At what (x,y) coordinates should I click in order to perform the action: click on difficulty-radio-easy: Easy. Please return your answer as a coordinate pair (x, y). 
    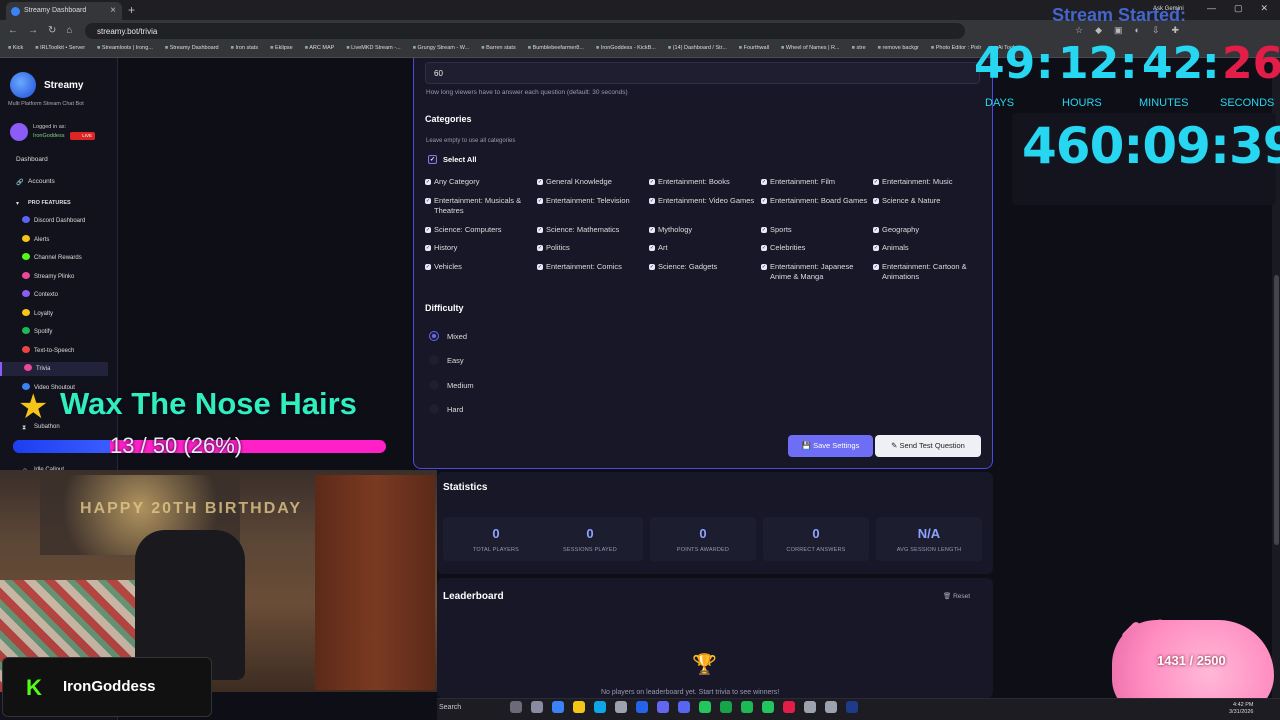
    Looking at the image, I should click on (446, 360).